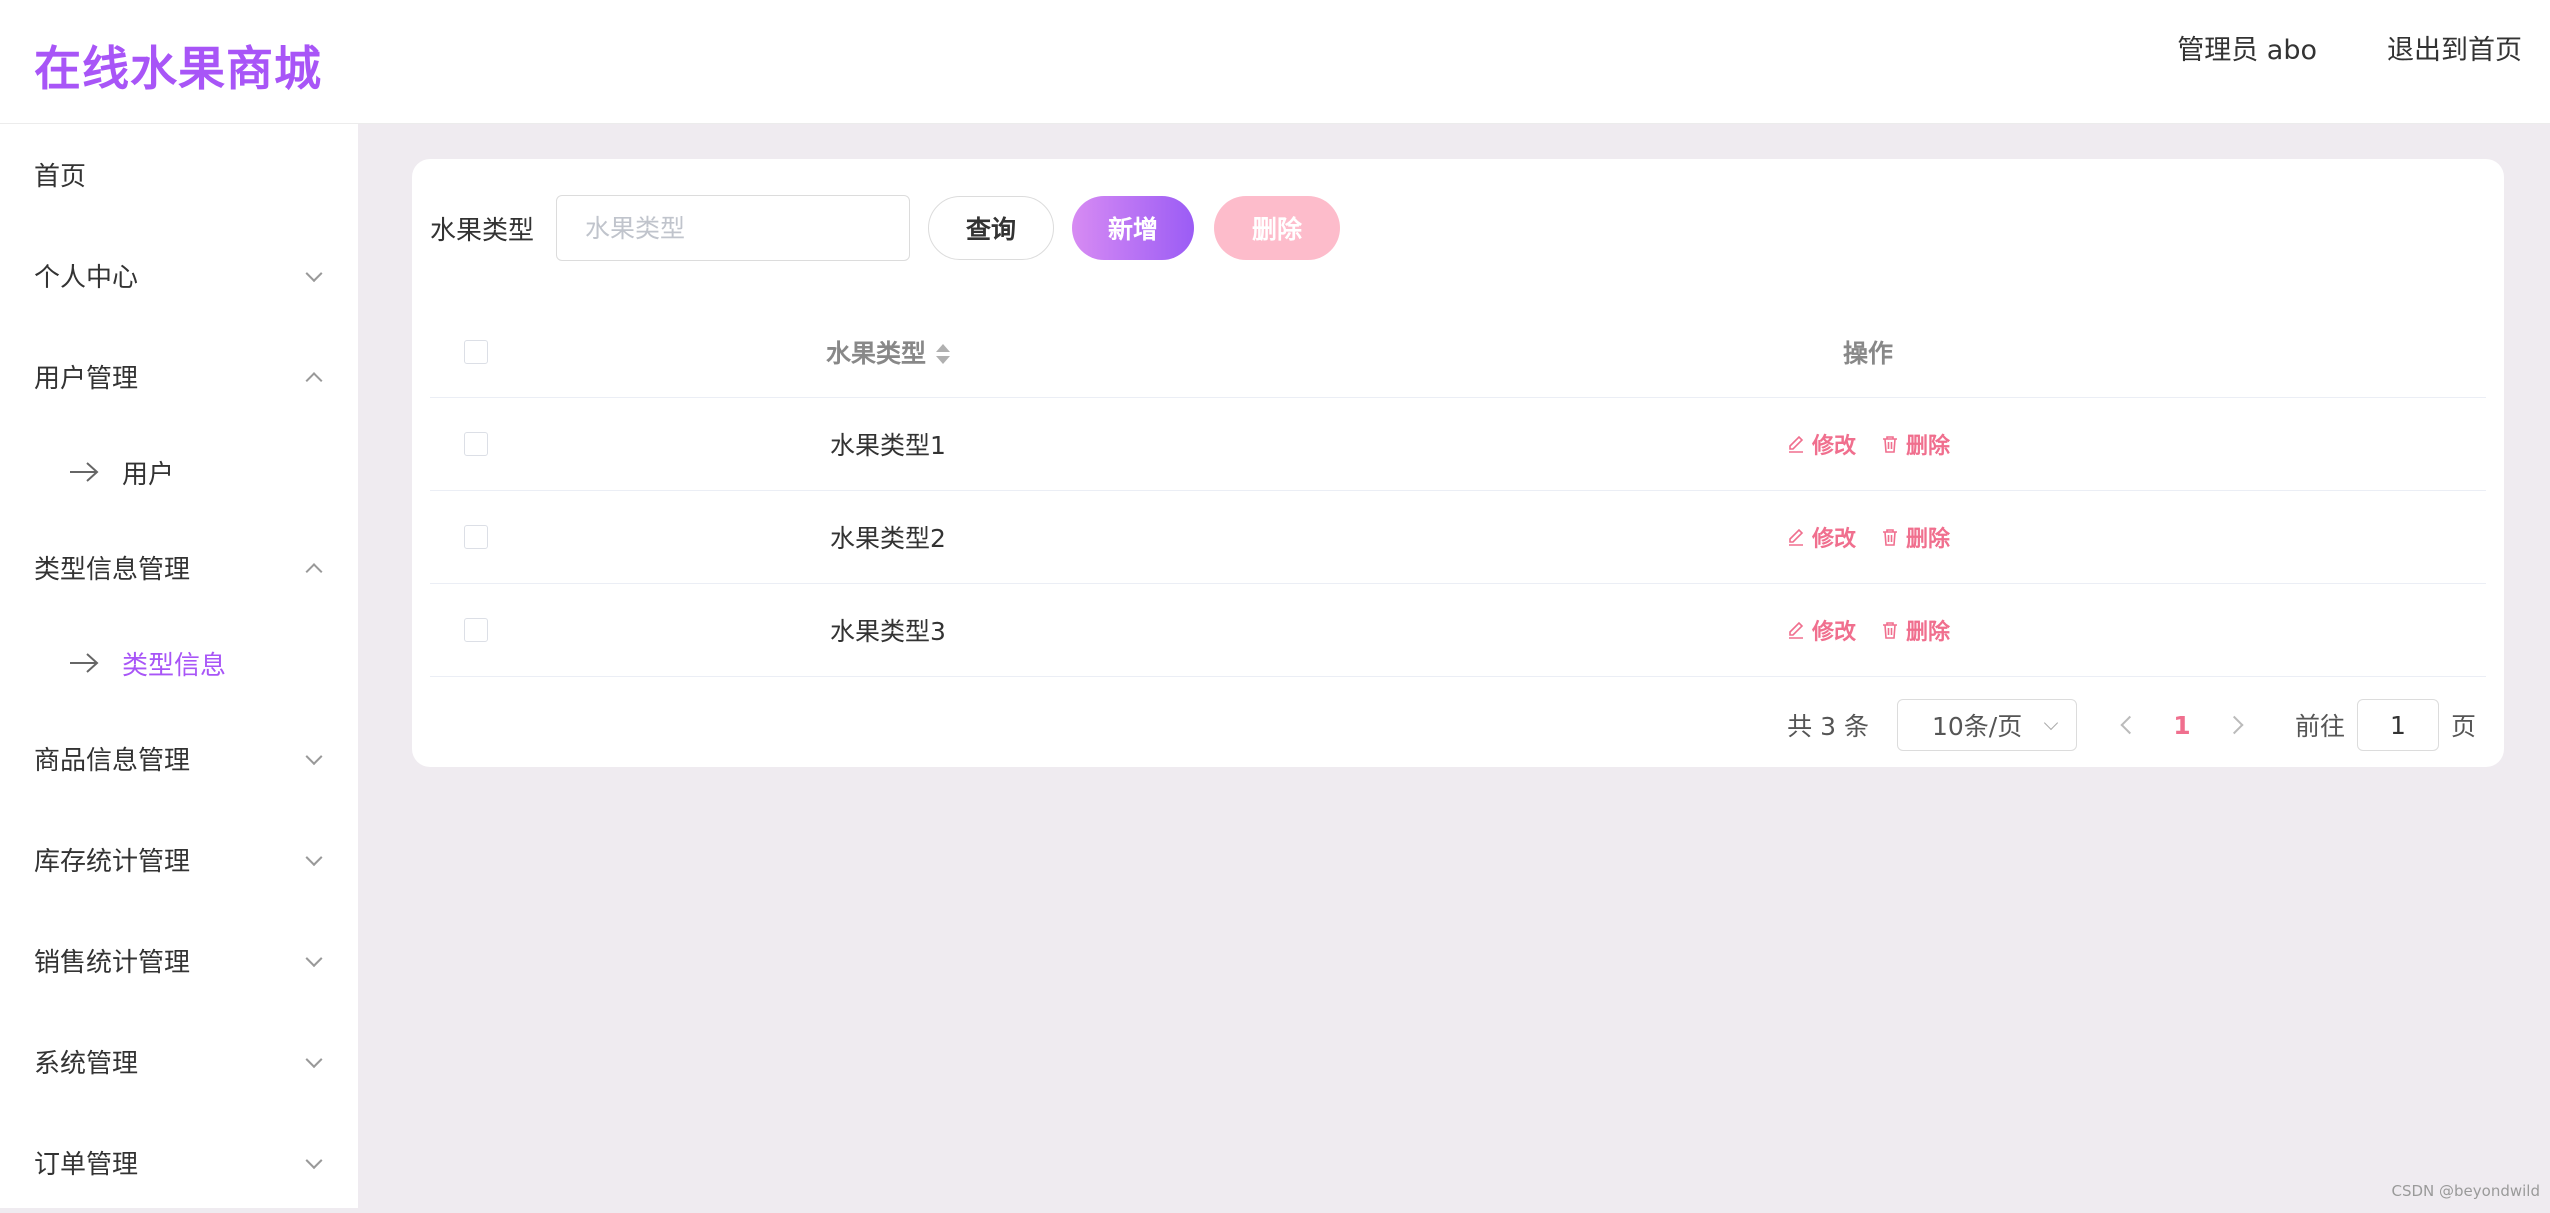 The image size is (2550, 1213). I want to click on watermark: CSDN @beyondwild, so click(2466, 1191).